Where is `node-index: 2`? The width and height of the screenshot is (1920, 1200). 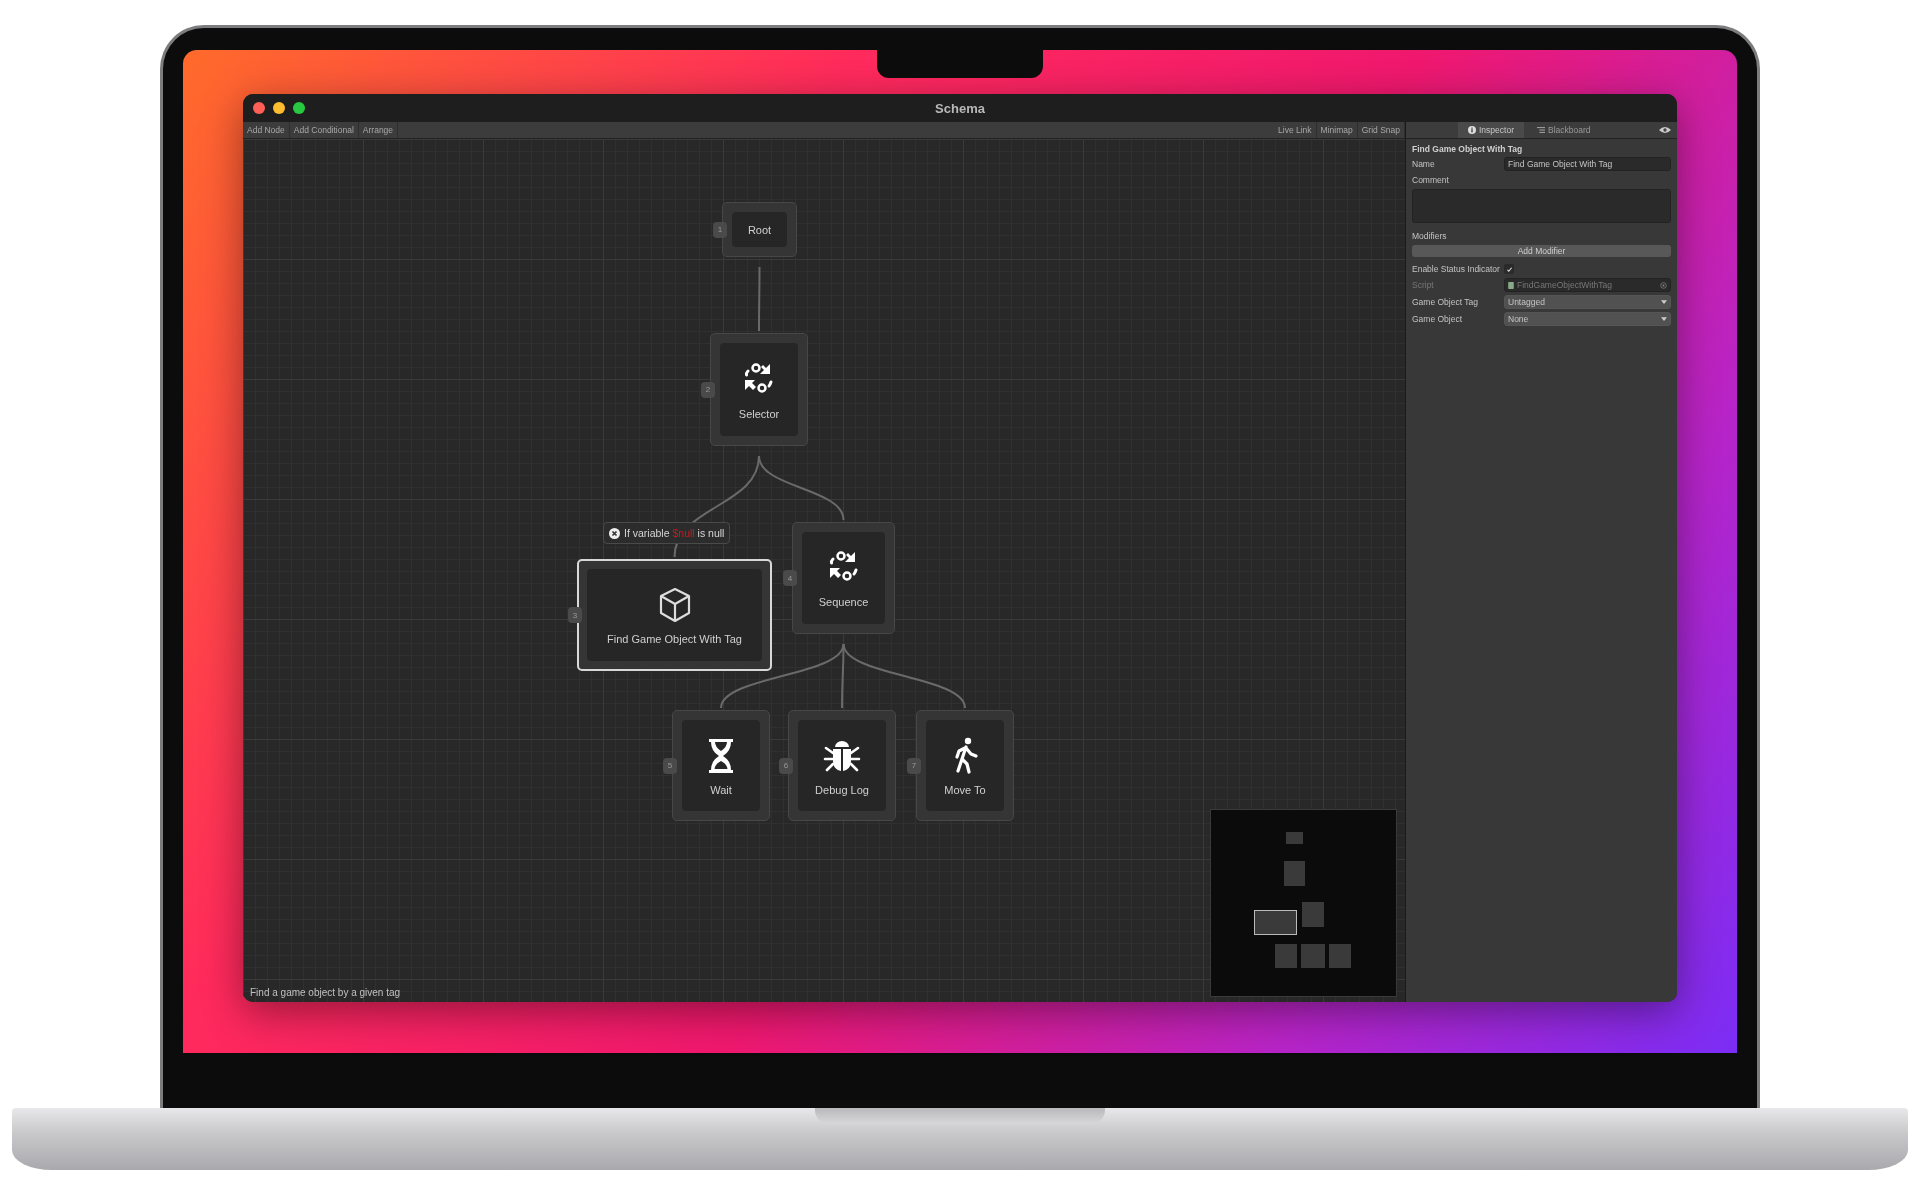
node-index: 2 is located at coordinates (708, 389).